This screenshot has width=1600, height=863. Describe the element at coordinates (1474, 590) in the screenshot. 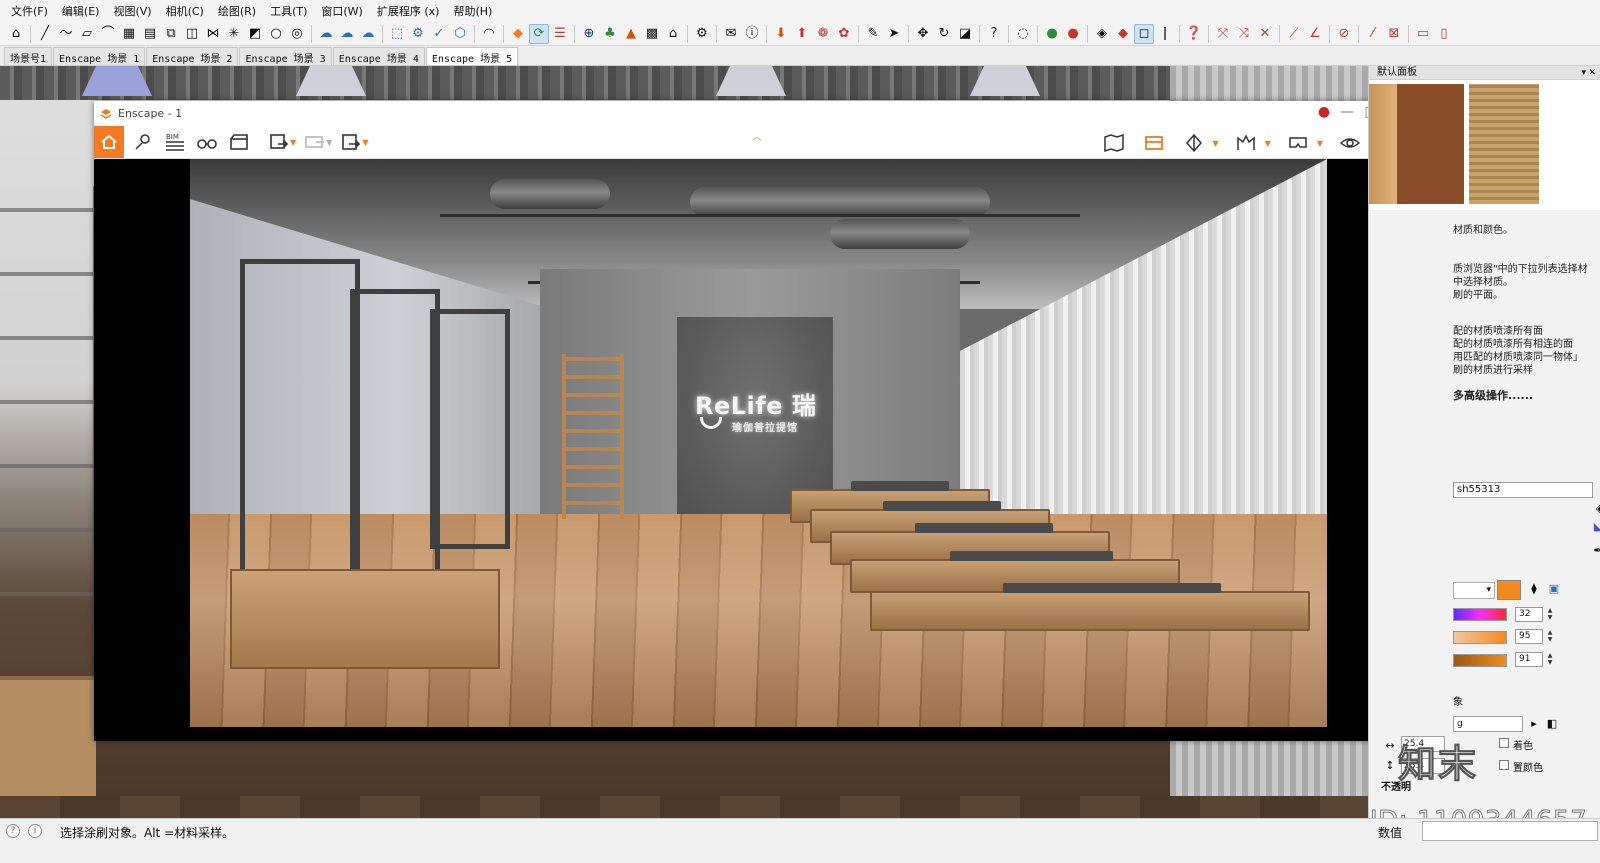

I see `color-picker-dropdown: ▾` at that location.